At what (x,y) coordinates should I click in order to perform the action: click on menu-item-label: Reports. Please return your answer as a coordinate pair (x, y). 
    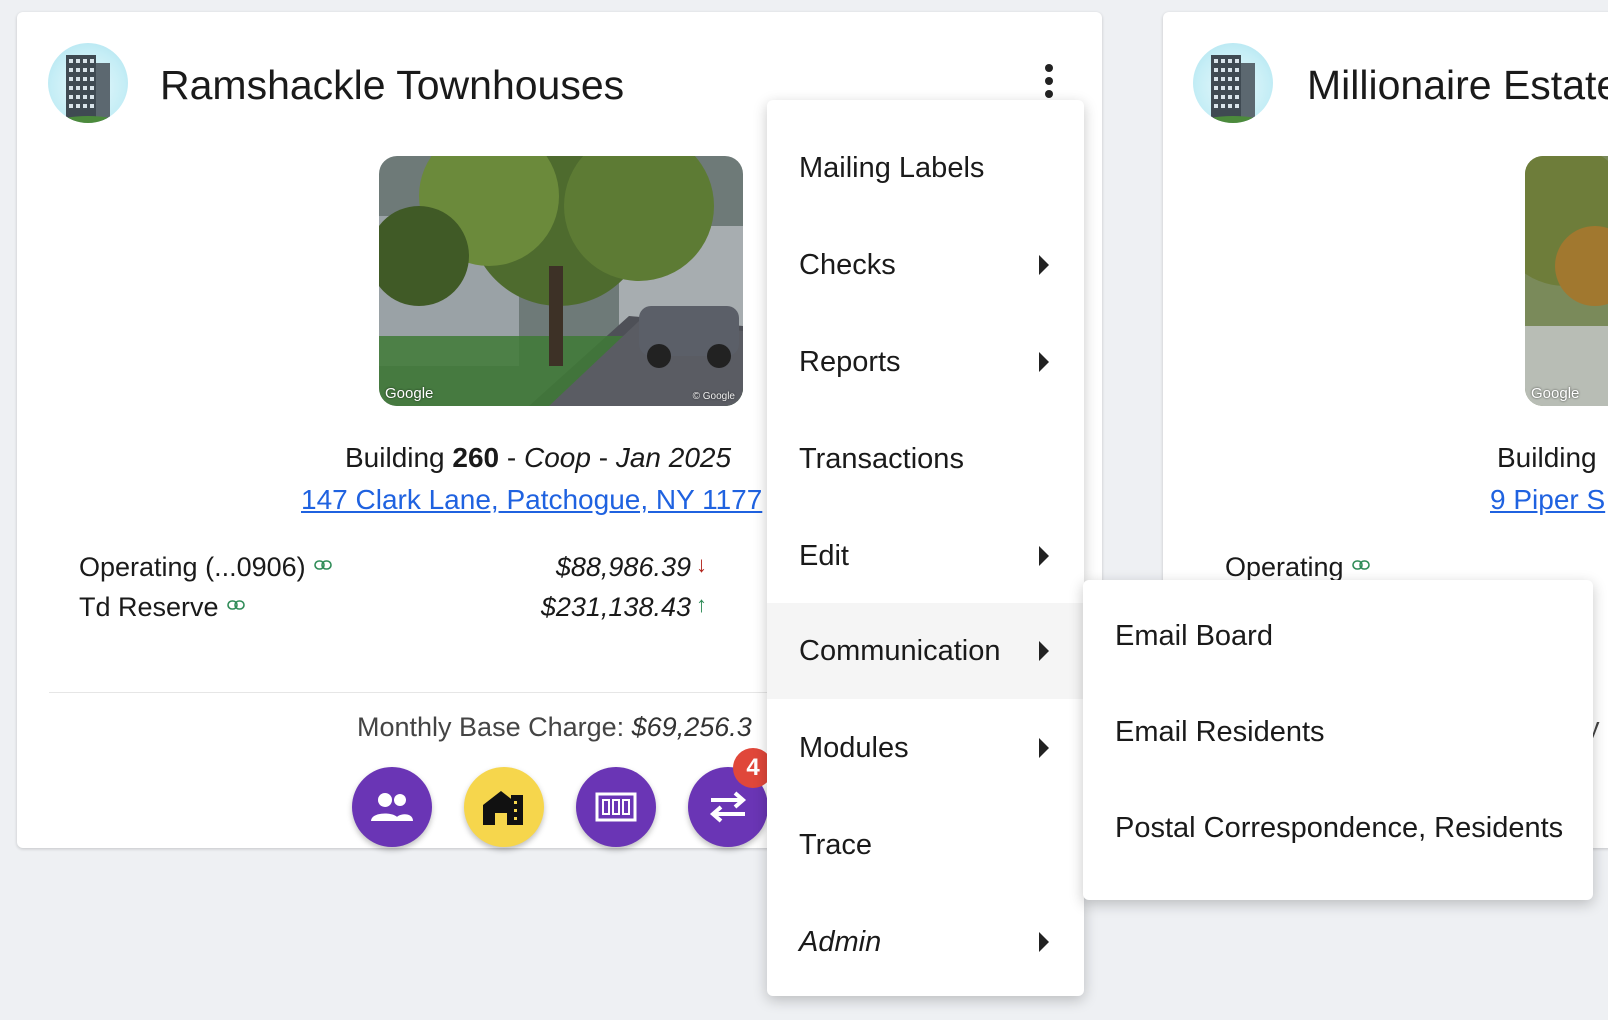
    Looking at the image, I should click on (850, 361).